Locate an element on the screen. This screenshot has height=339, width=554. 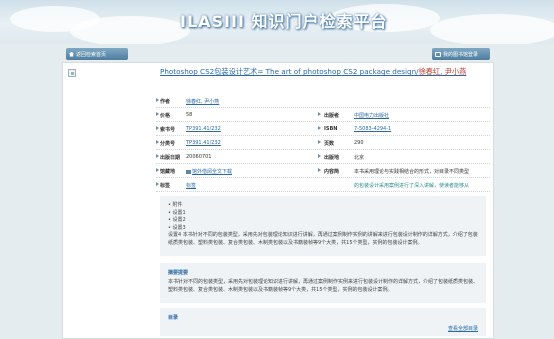
metadata-label-secondary: 出版地 is located at coordinates (332, 158).